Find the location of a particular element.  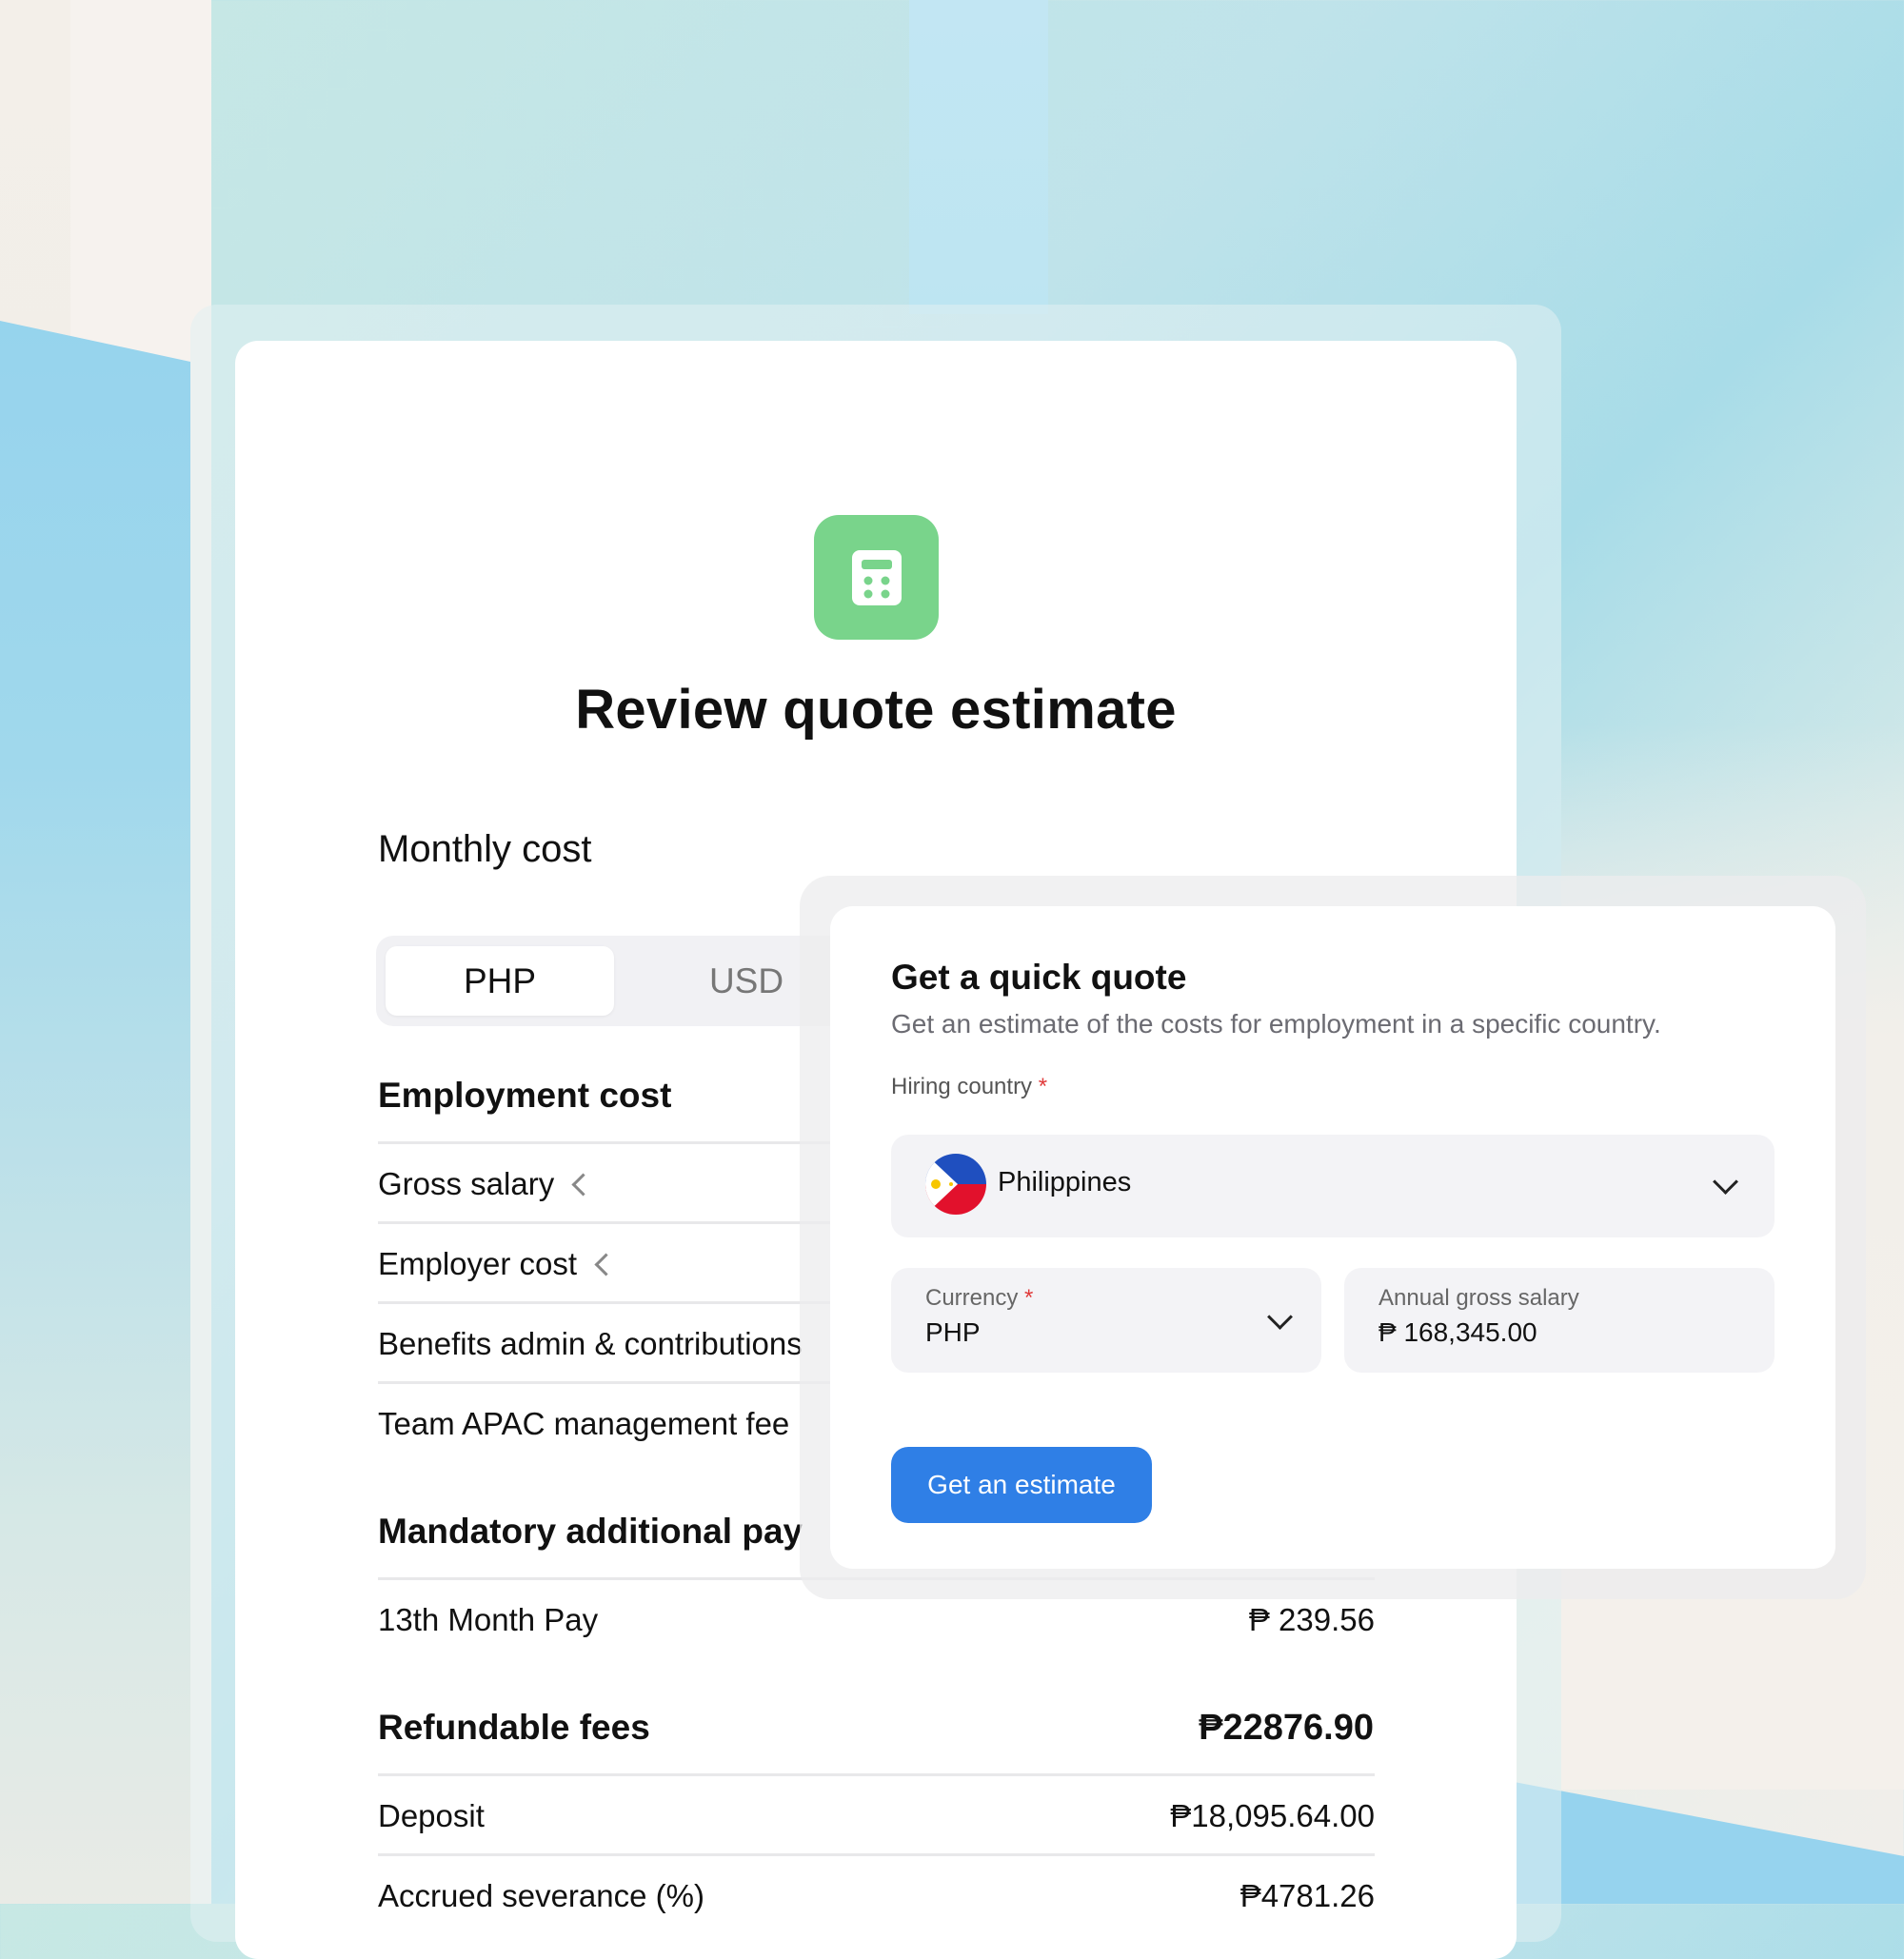

currency-label: Currency * is located at coordinates (979, 1298).